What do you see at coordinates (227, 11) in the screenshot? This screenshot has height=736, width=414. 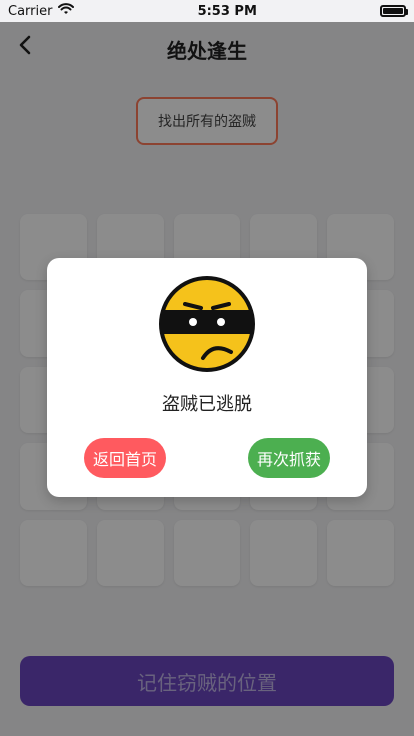 I see `status-time: 5:53 PM` at bounding box center [227, 11].